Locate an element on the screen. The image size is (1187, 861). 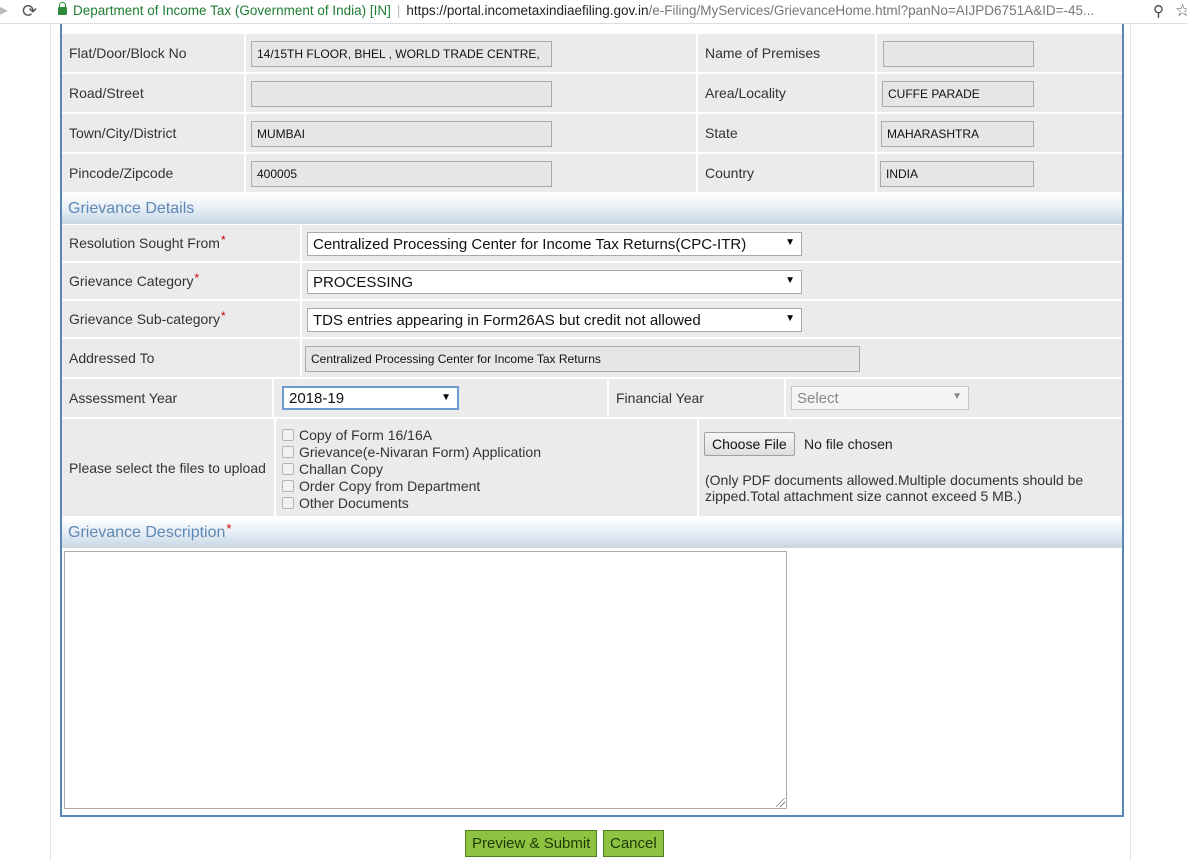
assessment-year-label: Assessment Year is located at coordinates (123, 398).